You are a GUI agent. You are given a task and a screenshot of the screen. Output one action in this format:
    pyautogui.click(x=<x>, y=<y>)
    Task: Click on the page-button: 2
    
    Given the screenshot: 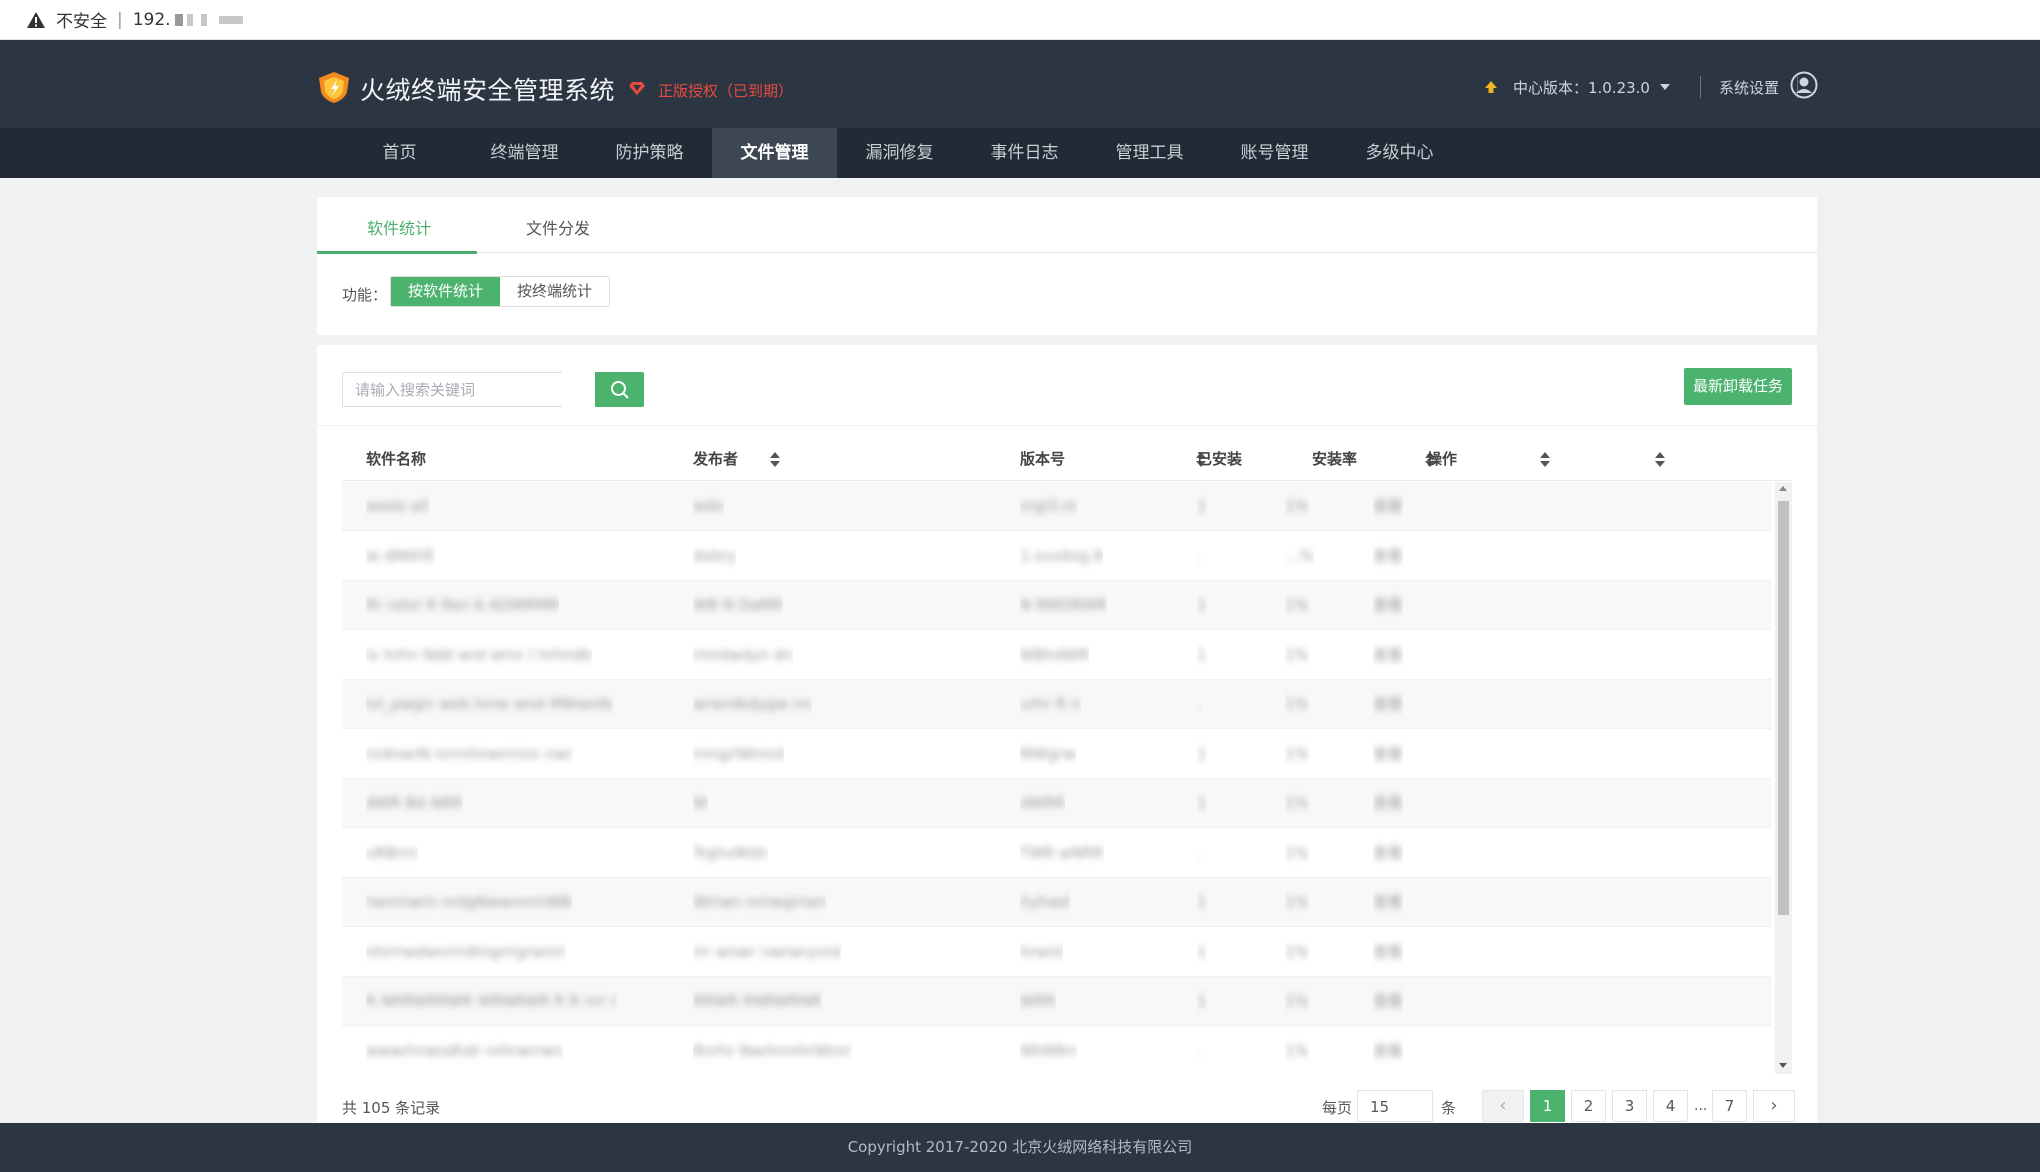 What is the action you would take?
    pyautogui.click(x=1588, y=1106)
    